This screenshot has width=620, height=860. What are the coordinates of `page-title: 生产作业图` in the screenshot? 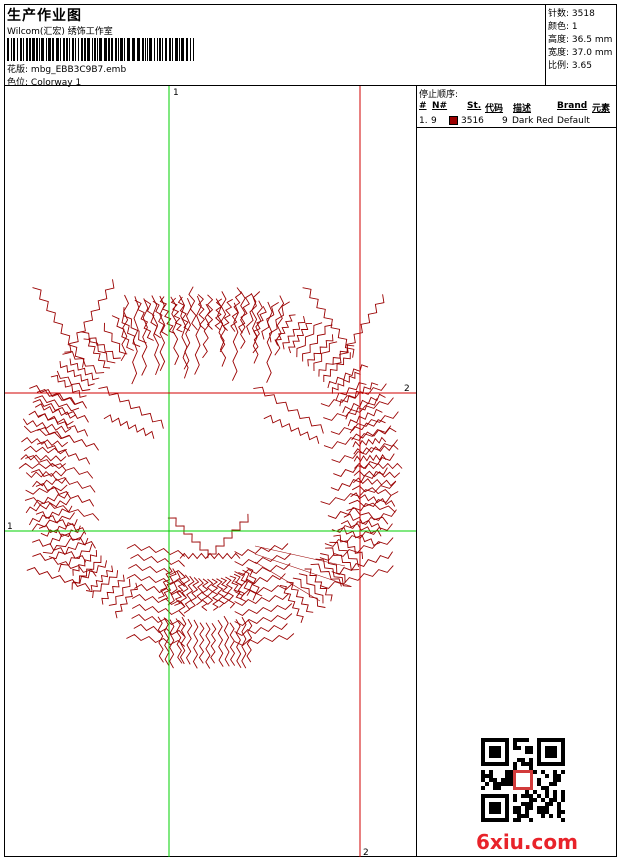 It's located at (44, 16).